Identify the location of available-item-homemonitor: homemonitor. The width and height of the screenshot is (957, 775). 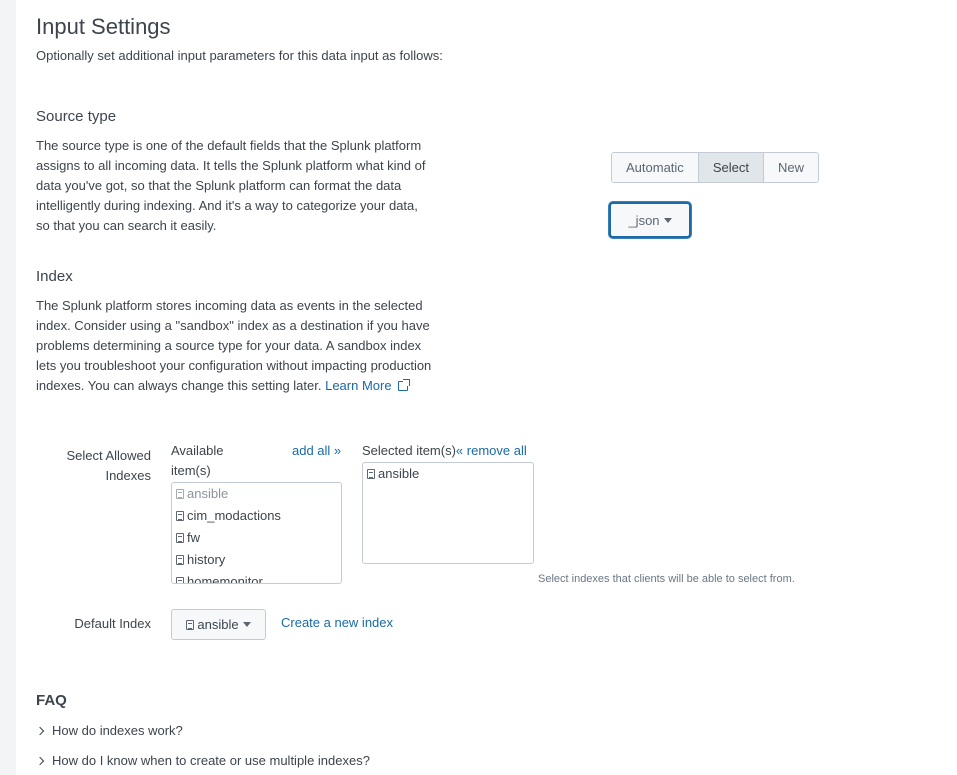
(256, 577).